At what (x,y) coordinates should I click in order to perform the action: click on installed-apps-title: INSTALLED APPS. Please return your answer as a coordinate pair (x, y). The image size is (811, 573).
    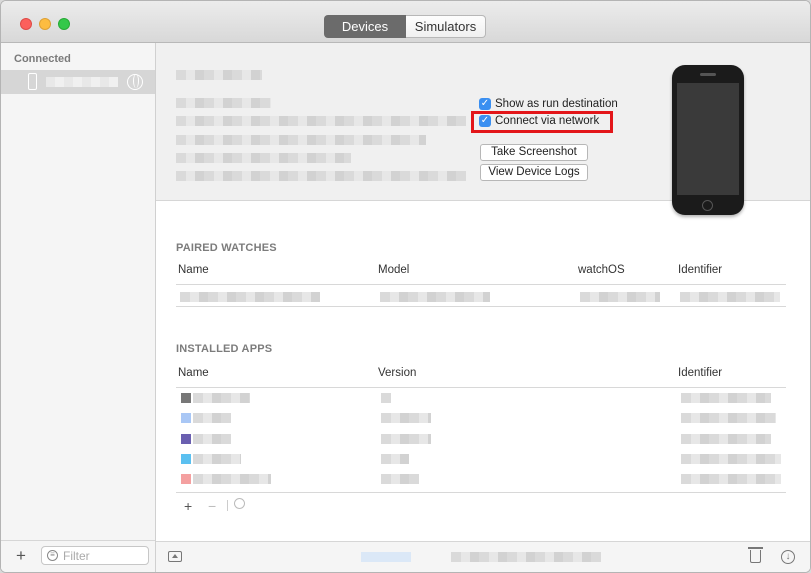
    Looking at the image, I should click on (224, 349).